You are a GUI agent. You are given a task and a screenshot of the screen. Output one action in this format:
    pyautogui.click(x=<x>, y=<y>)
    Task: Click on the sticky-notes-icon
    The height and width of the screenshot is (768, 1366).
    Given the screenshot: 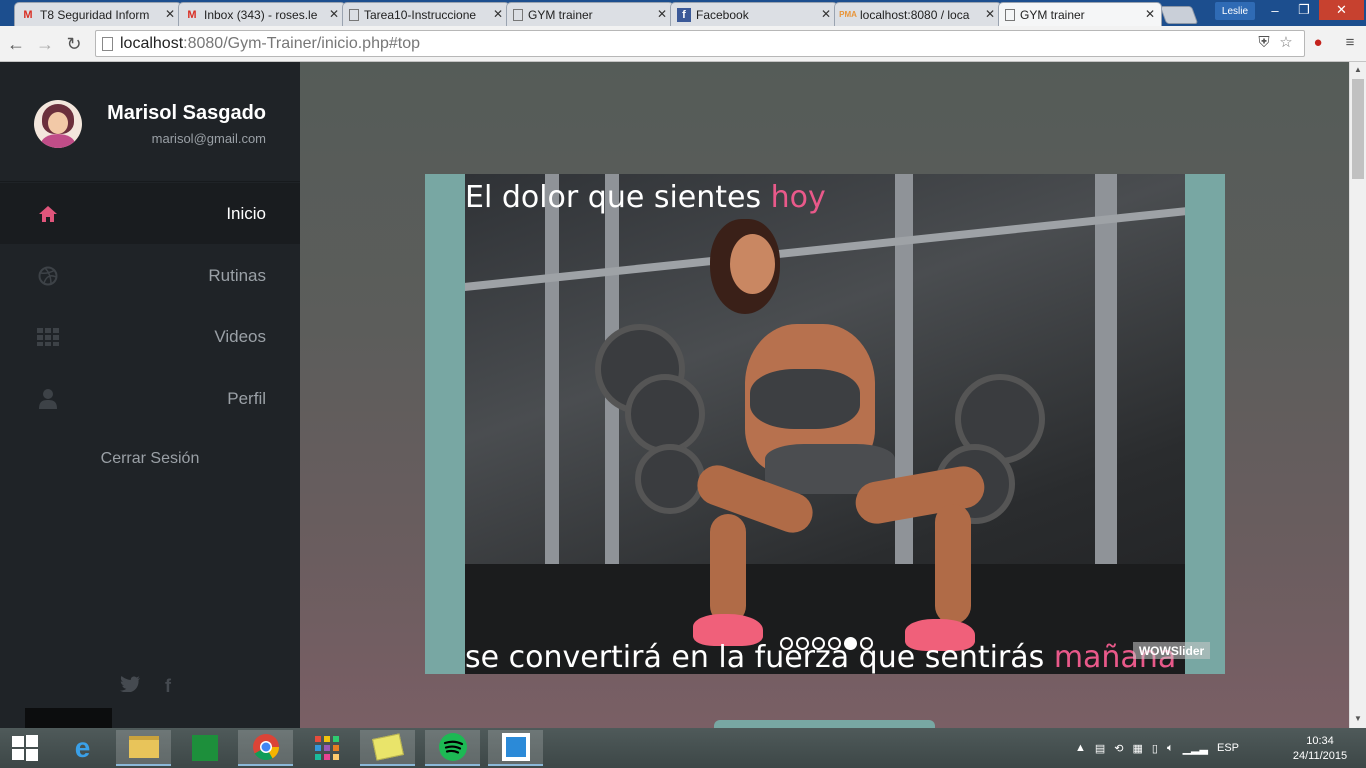 What is the action you would take?
    pyautogui.click(x=387, y=748)
    